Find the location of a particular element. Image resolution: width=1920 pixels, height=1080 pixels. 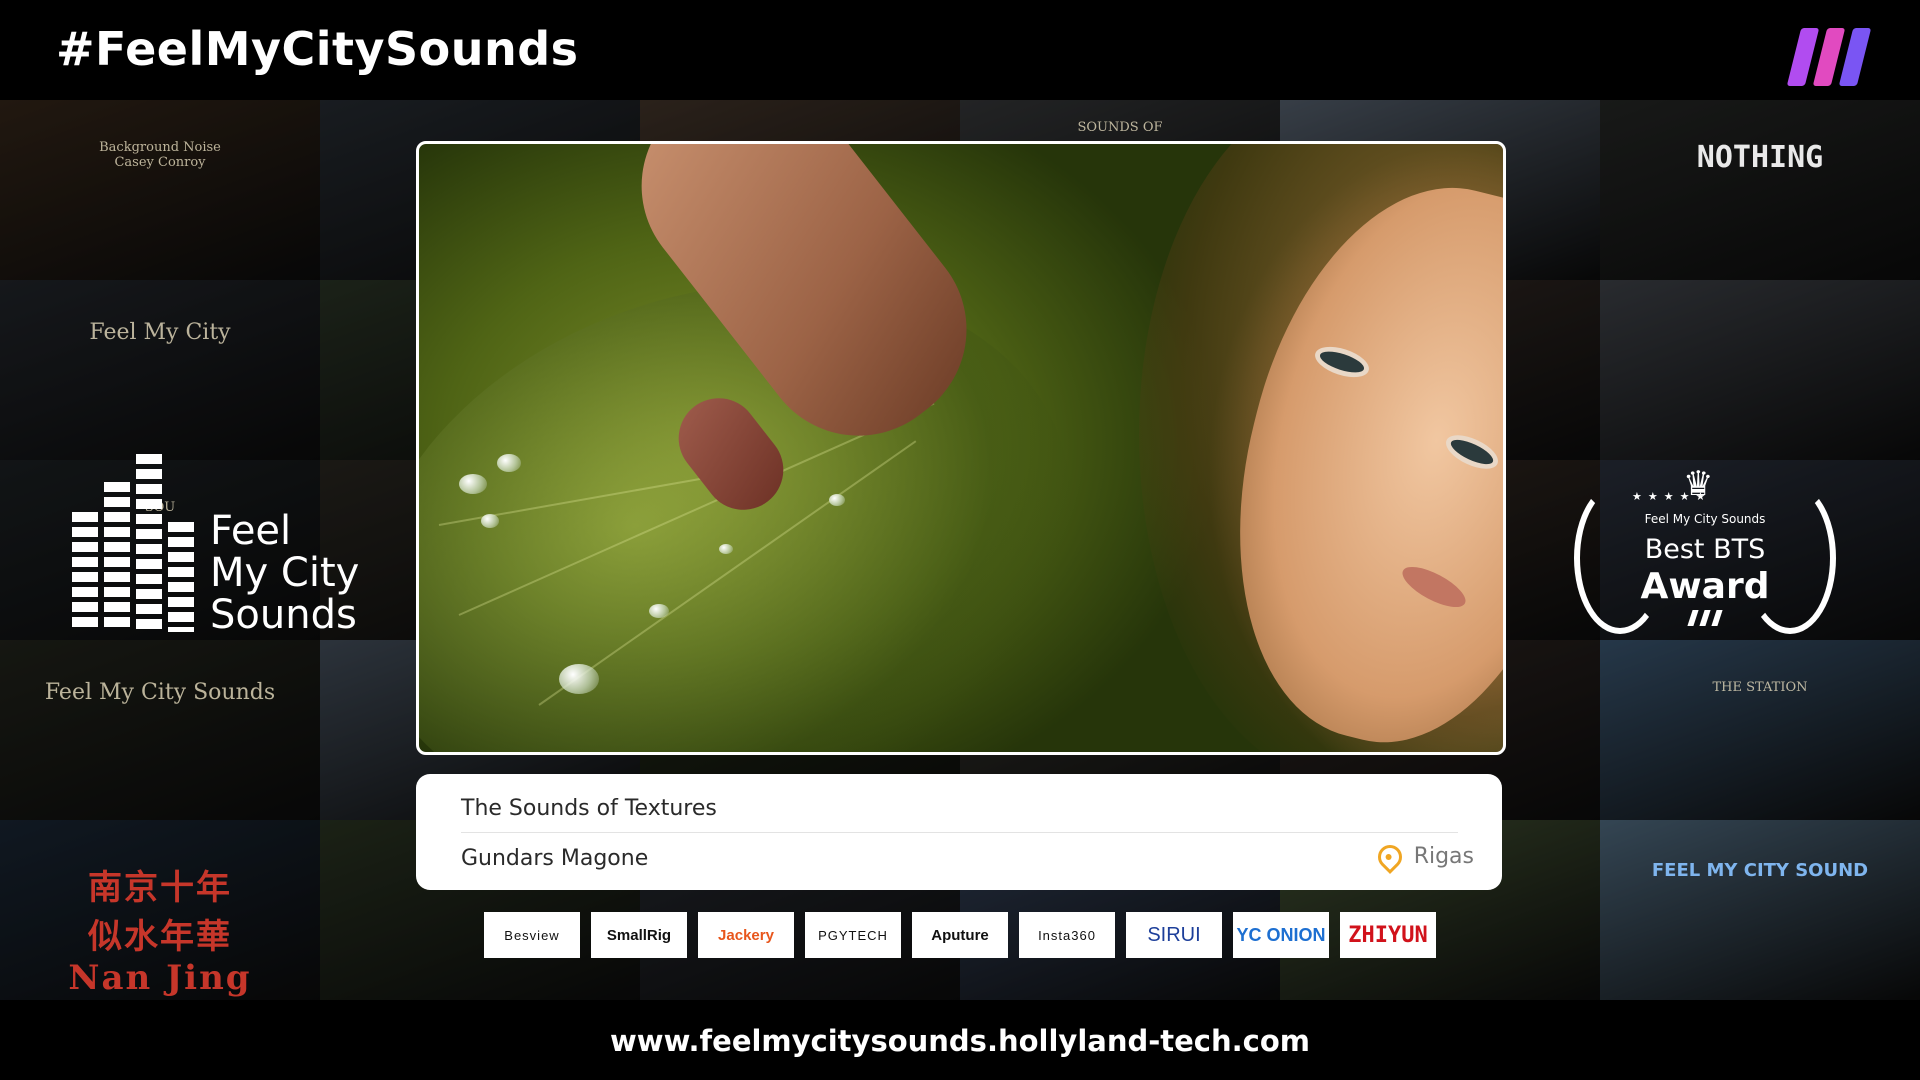

website-link: www.feelmycitysounds.hollyland-tech.com is located at coordinates (960, 1041).